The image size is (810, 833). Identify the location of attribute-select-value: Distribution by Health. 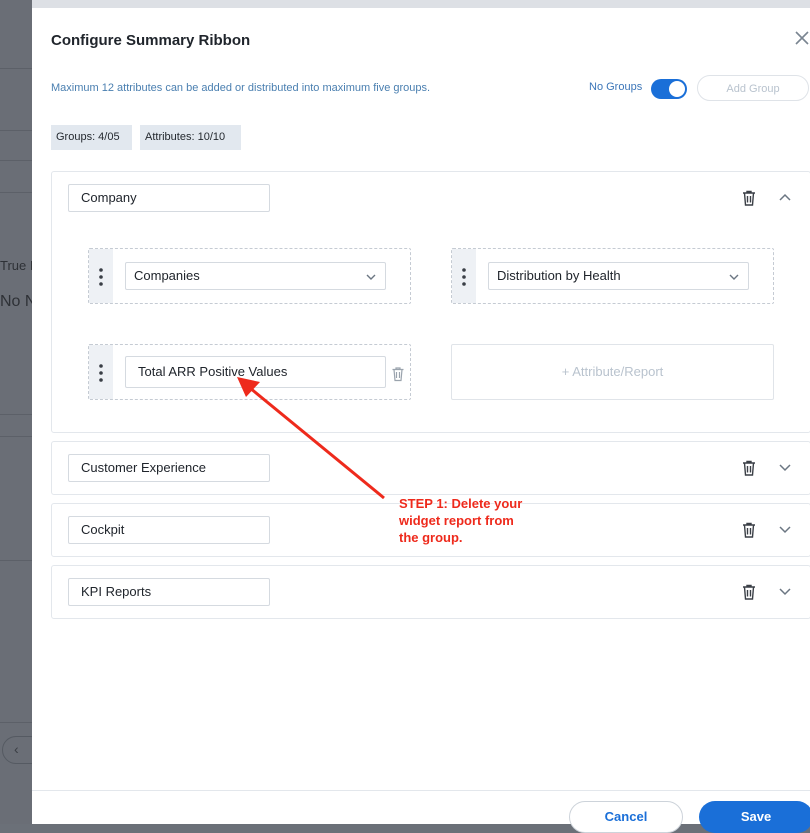
(559, 275).